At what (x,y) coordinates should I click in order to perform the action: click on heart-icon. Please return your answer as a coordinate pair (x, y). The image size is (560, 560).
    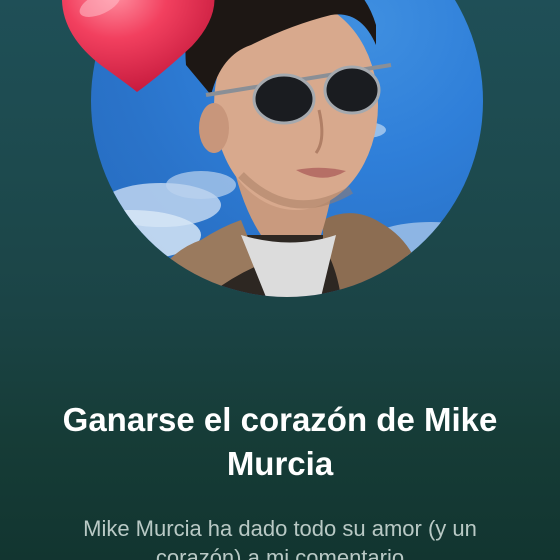
    Looking at the image, I should click on (138, 46).